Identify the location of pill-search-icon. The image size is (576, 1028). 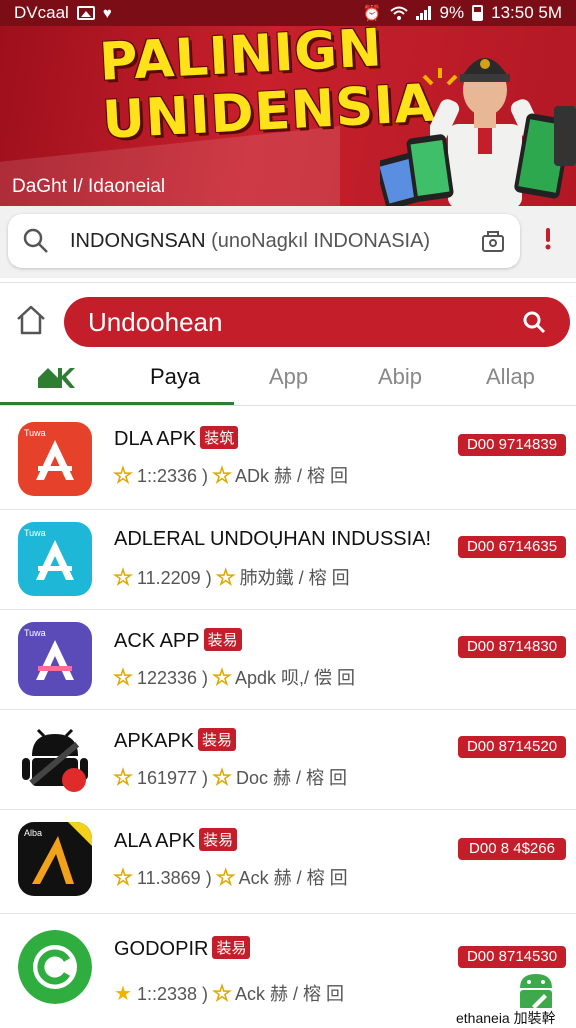
(534, 322).